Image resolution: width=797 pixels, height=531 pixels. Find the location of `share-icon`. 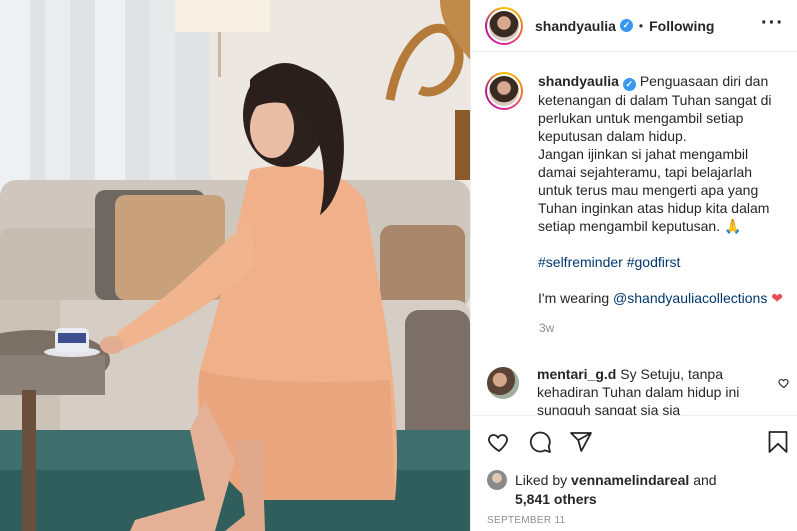

share-icon is located at coordinates (581, 442).